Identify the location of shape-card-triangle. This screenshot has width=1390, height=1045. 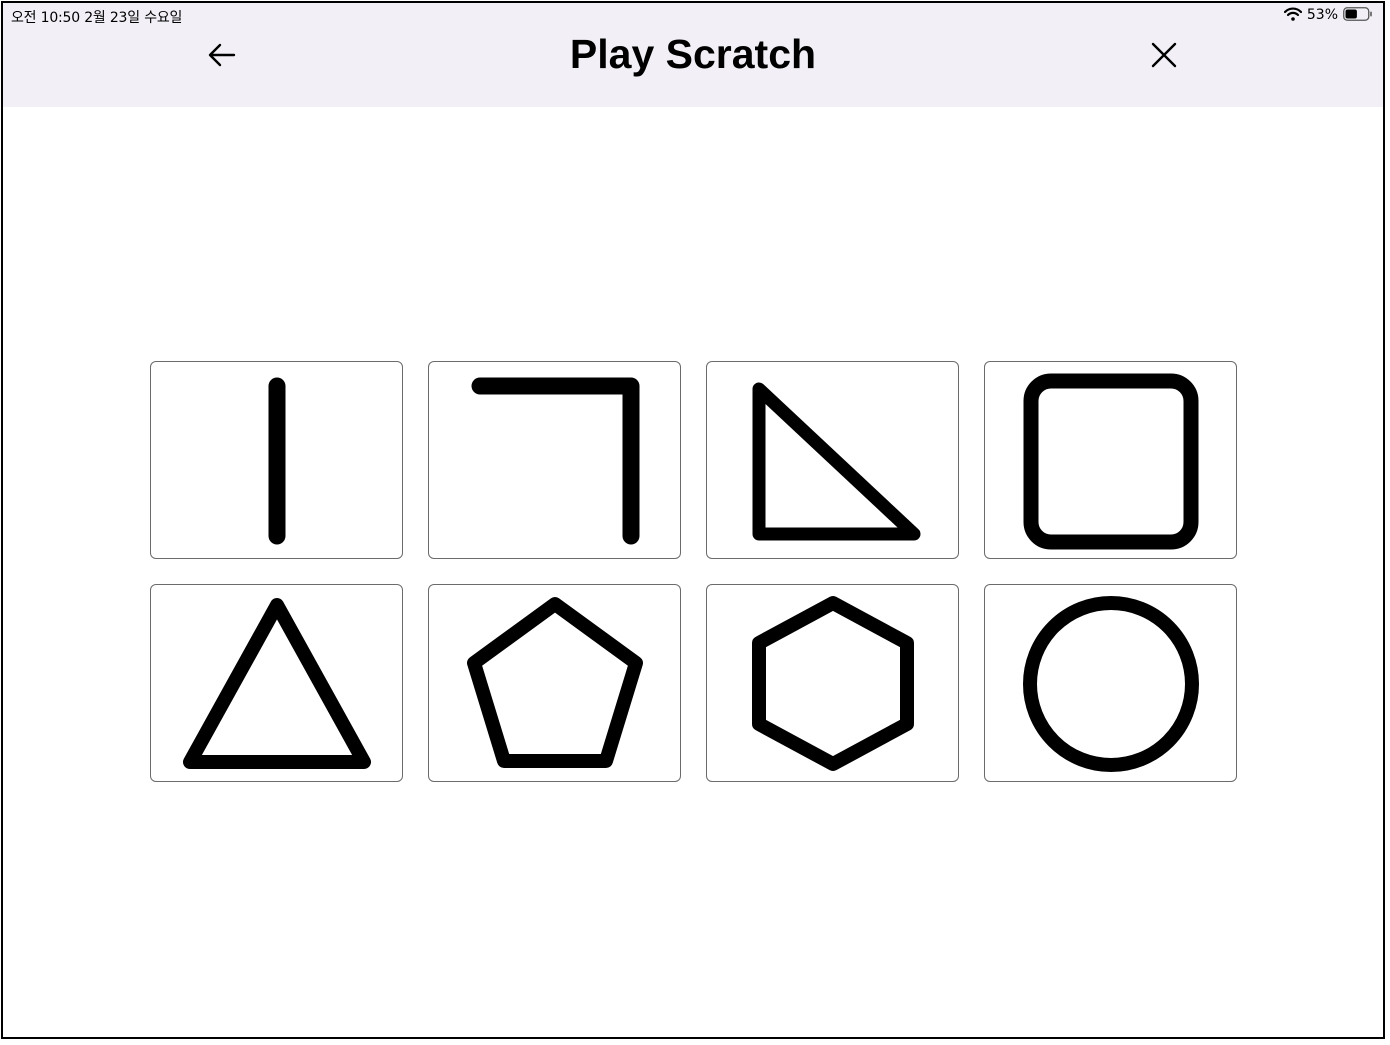
(276, 683).